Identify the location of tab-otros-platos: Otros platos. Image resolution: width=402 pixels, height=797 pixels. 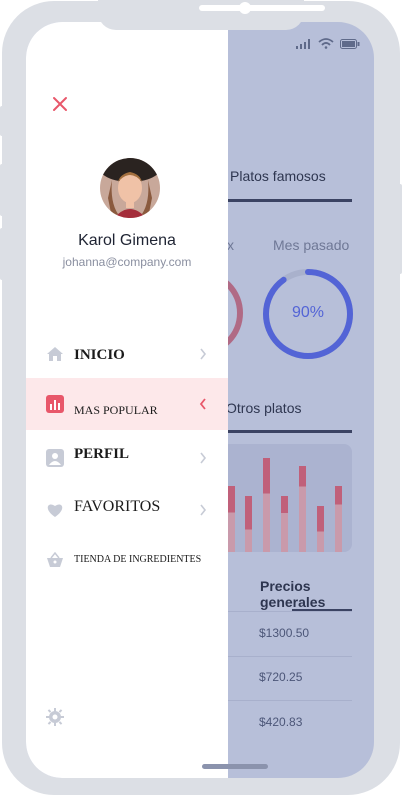
(263, 408).